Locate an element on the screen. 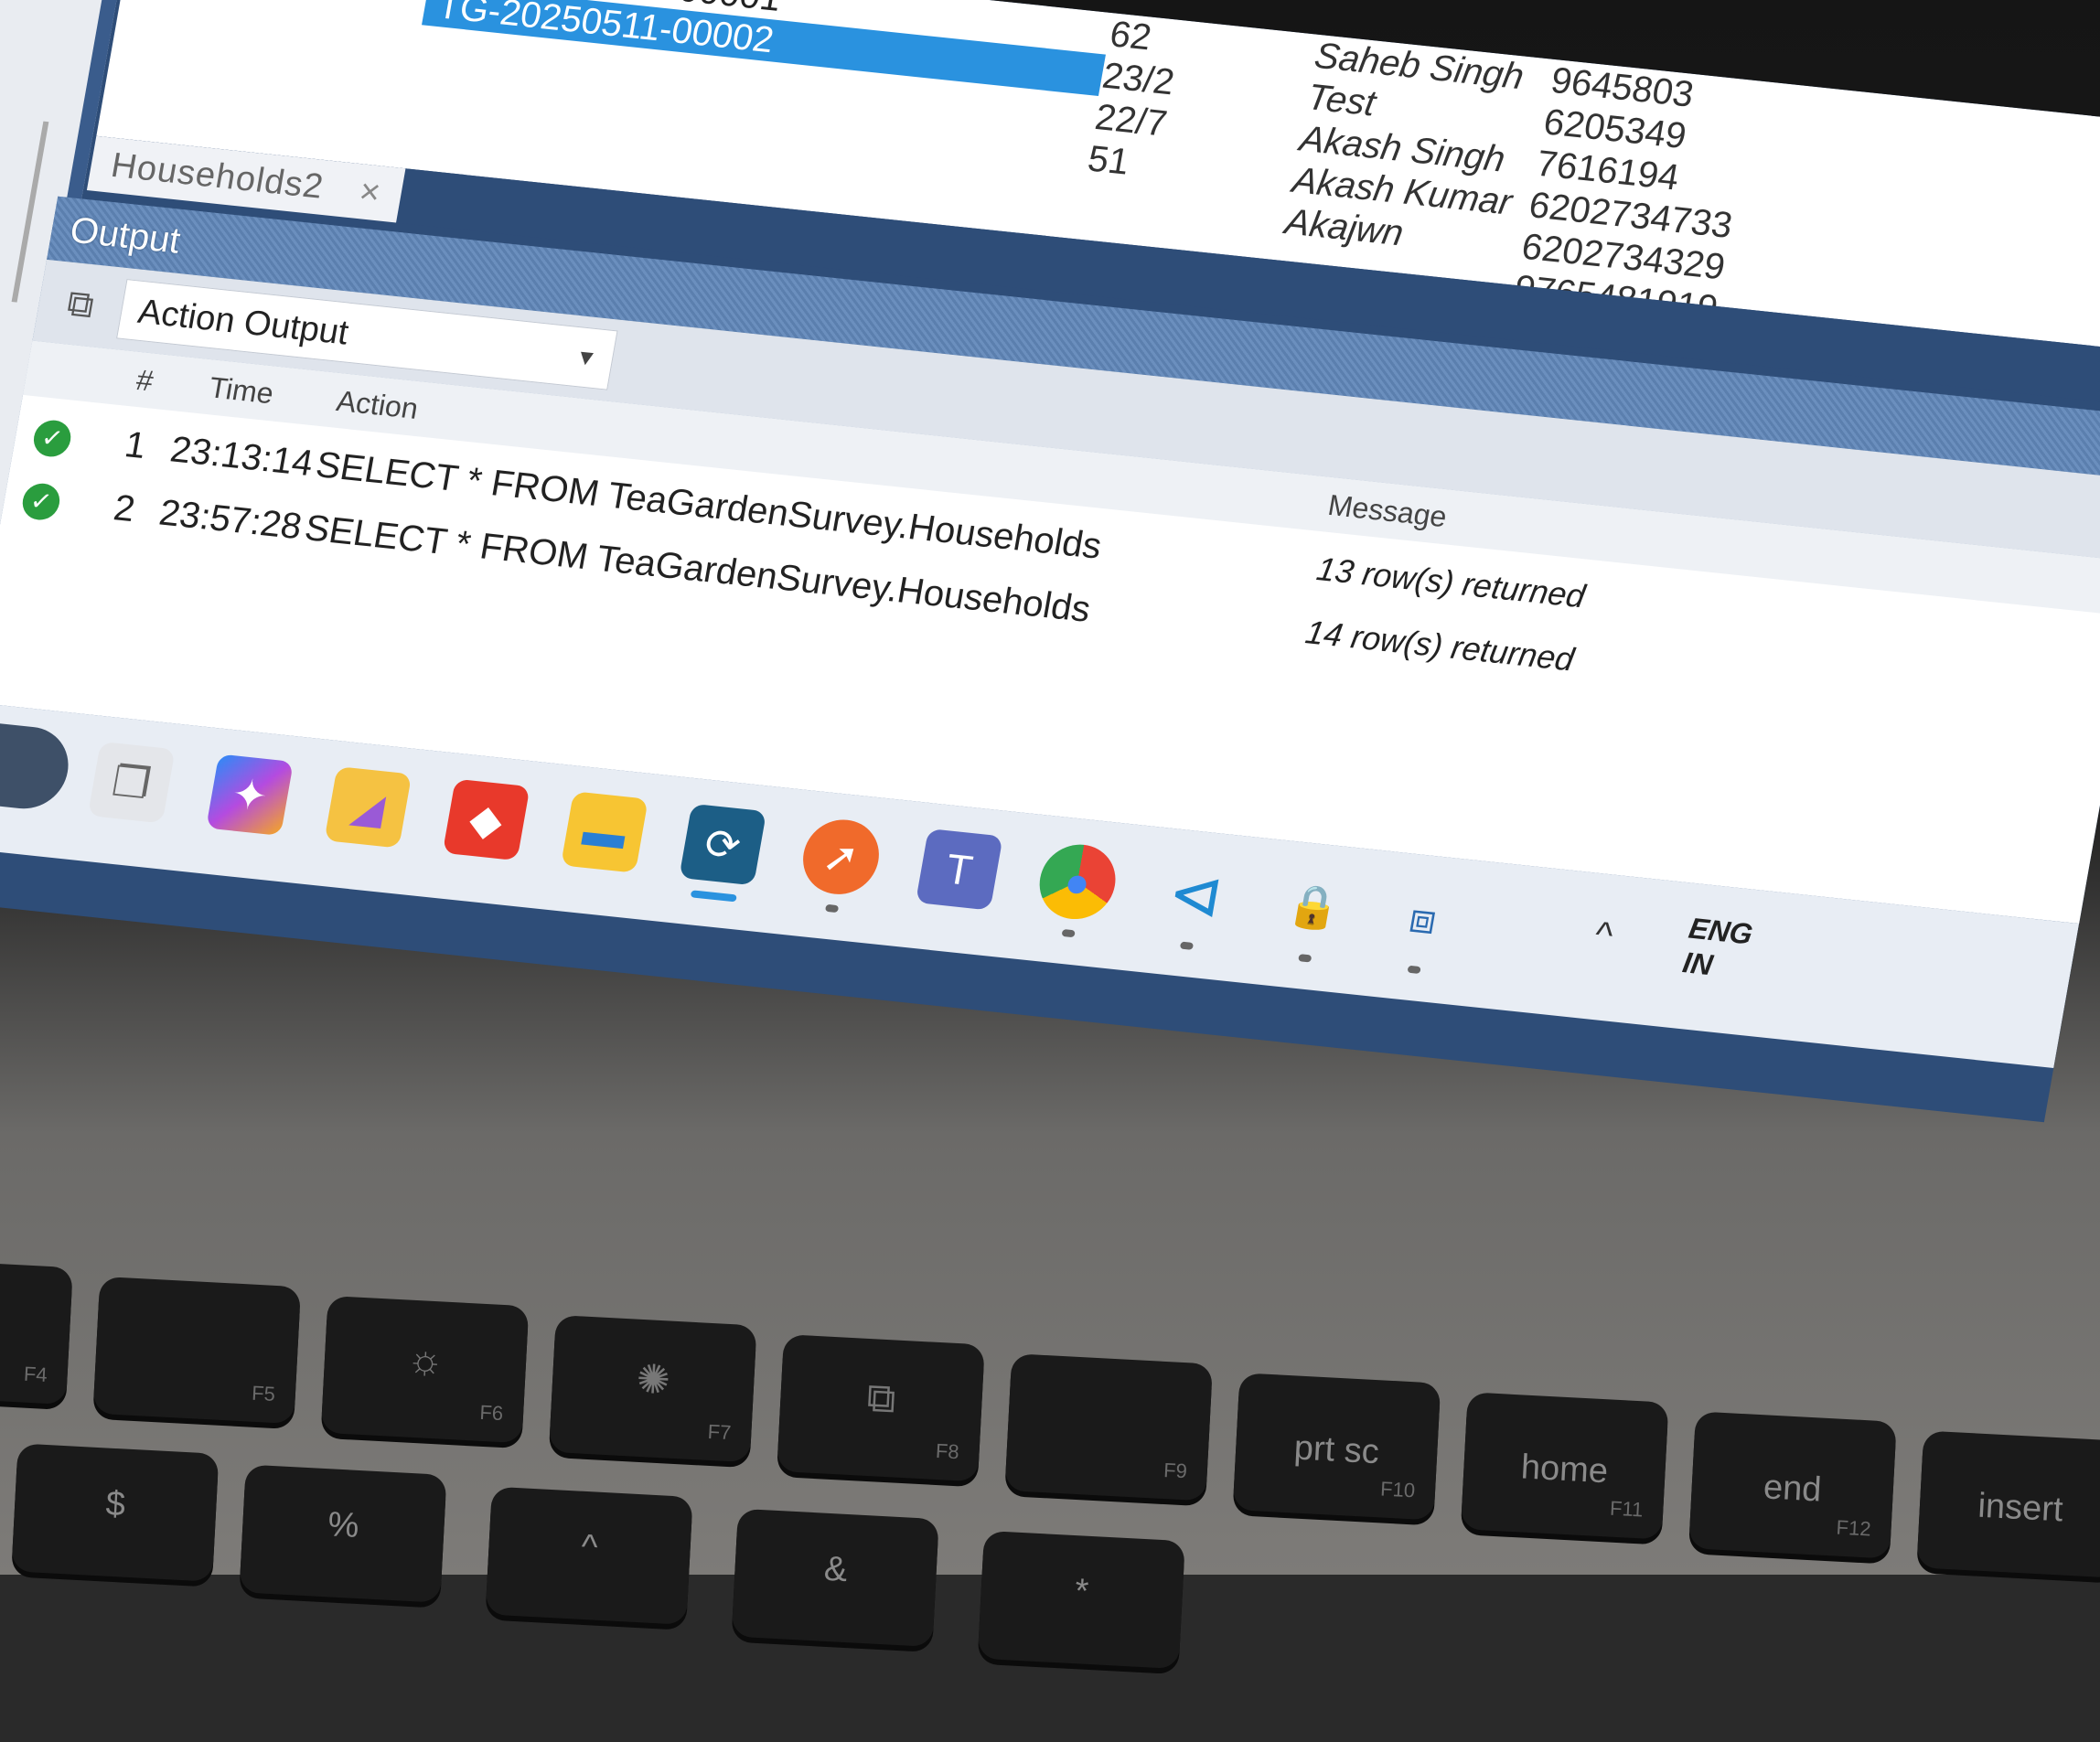 This screenshot has height=1742, width=2100. key-f9: F9 is located at coordinates (1109, 1427).